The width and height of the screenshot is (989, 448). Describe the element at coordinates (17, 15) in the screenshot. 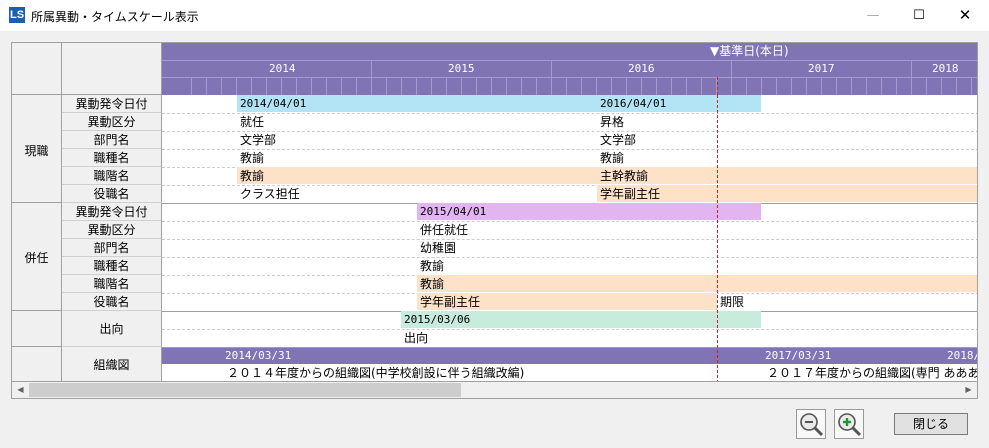

I see `app-logo-icon: LS` at that location.